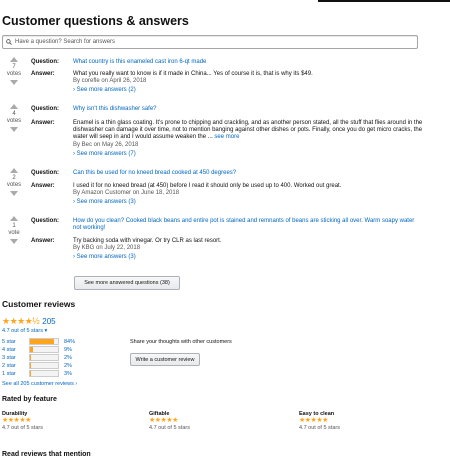 The height and width of the screenshot is (463, 450). I want to click on read-reviews-mention-title: Read reviews that mention, so click(46, 454).